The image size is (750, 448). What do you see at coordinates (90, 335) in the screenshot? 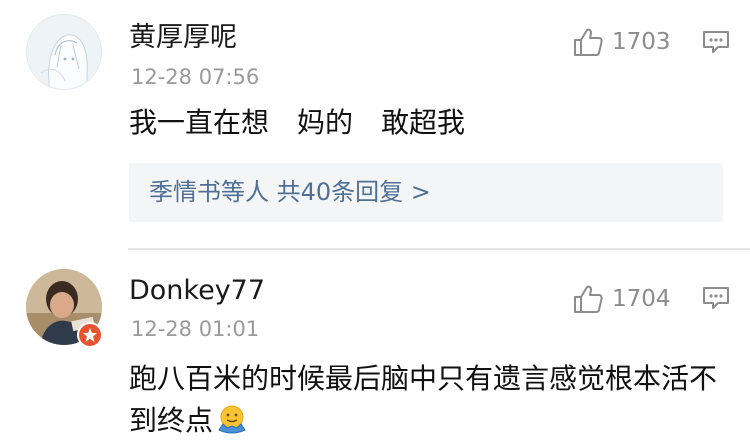
I see `verified-badge-icon` at bounding box center [90, 335].